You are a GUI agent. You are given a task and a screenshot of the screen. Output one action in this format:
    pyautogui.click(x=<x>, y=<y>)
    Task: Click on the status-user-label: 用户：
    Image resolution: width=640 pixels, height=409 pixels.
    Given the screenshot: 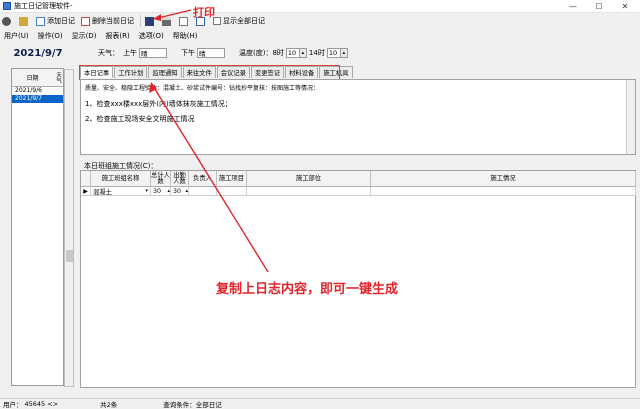 What is the action you would take?
    pyautogui.click(x=13, y=404)
    